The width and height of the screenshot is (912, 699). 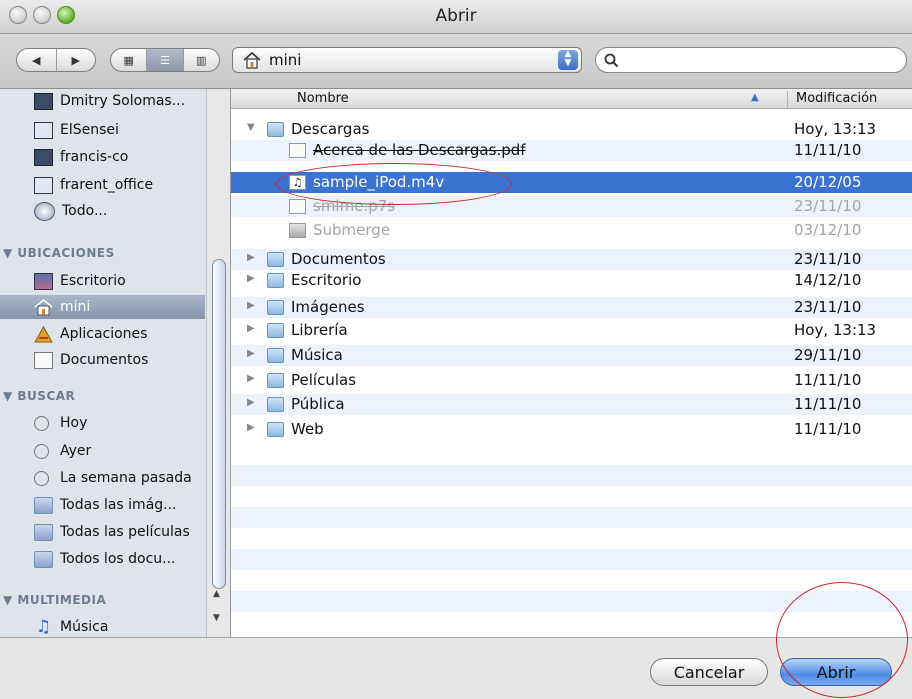 What do you see at coordinates (43, 281) in the screenshot?
I see `desktop-icon` at bounding box center [43, 281].